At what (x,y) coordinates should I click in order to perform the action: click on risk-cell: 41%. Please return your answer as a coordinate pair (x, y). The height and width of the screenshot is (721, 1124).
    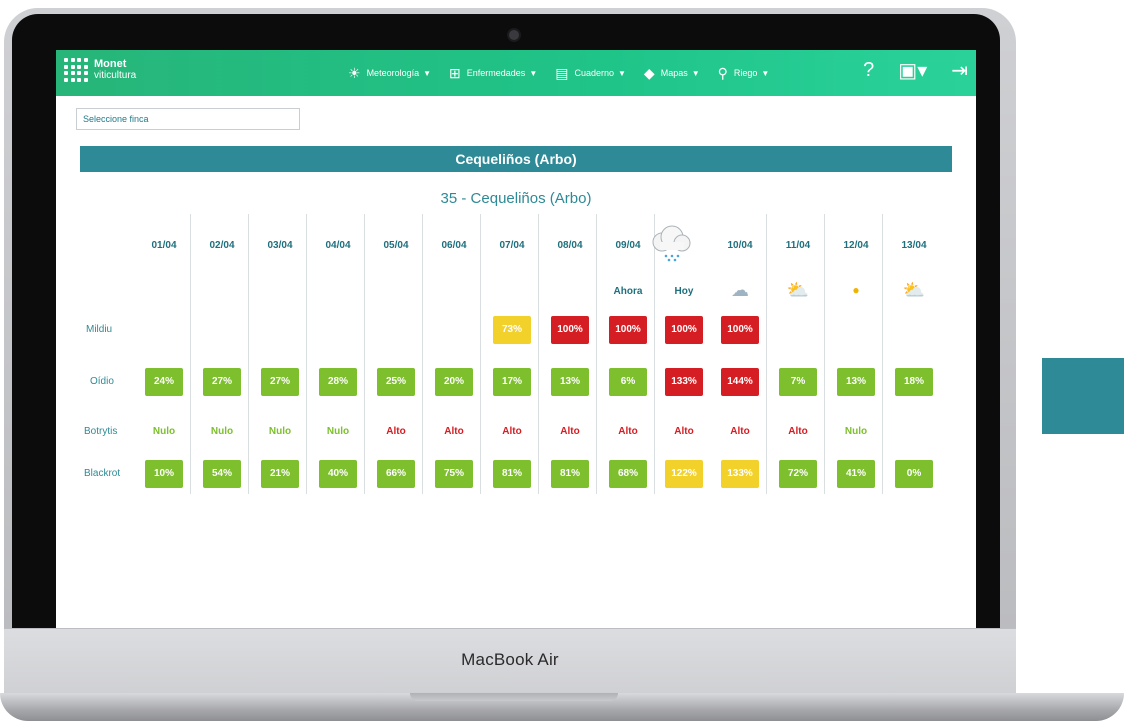
    Looking at the image, I should click on (856, 474).